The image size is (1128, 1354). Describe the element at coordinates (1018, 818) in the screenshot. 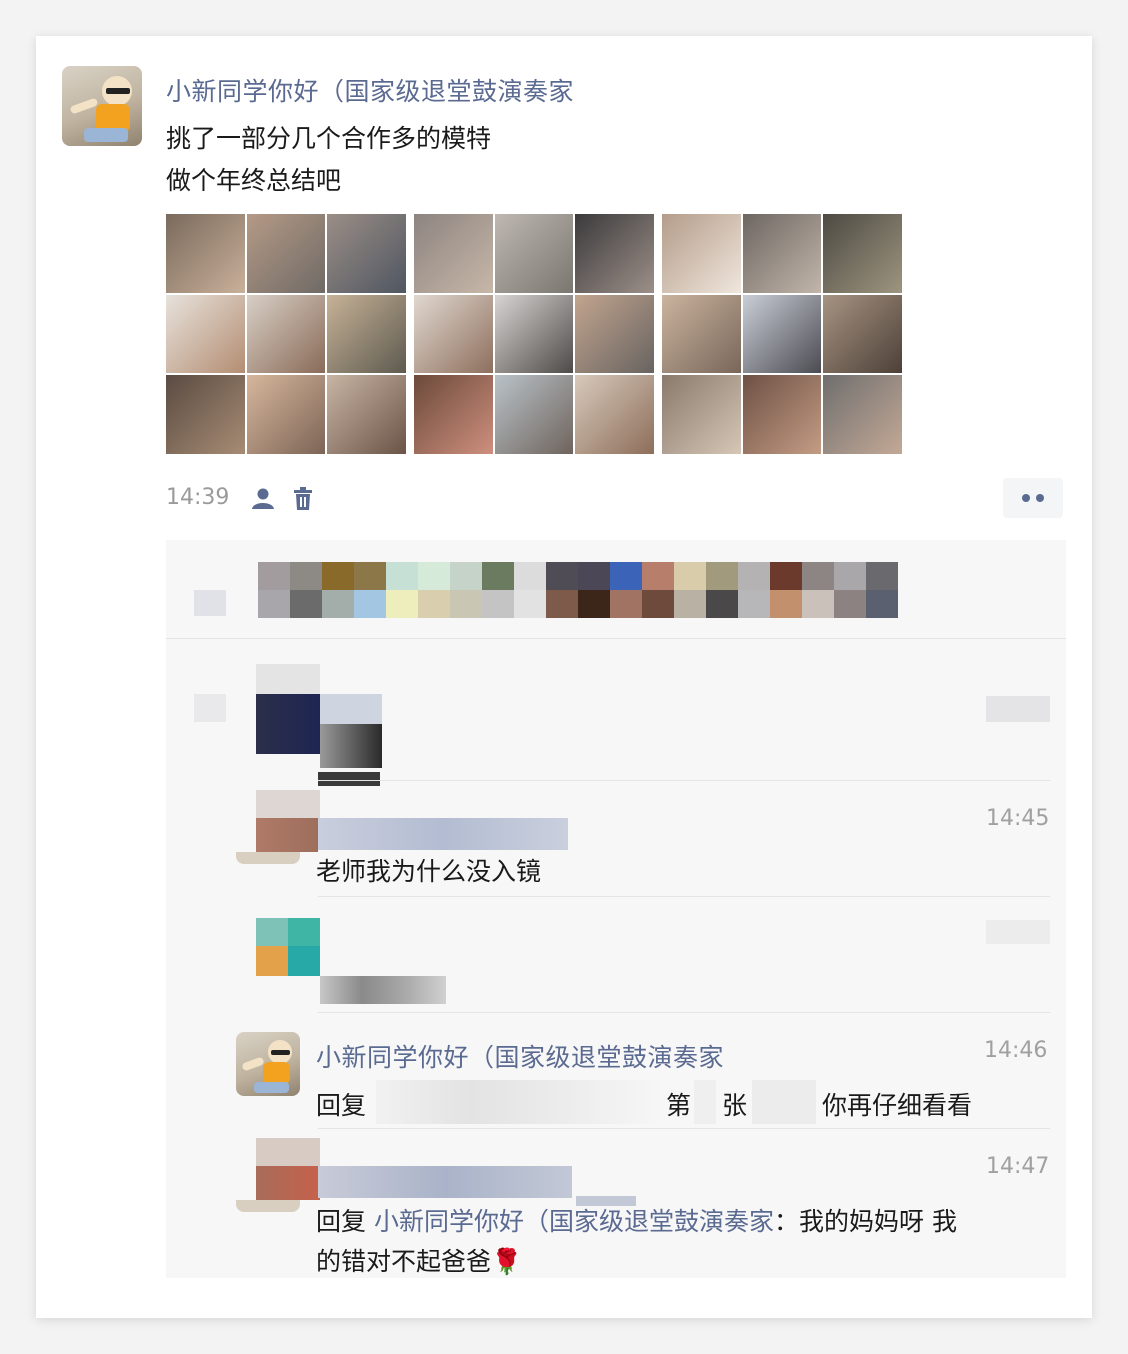

I see `comment-timestamp: 14:45` at that location.